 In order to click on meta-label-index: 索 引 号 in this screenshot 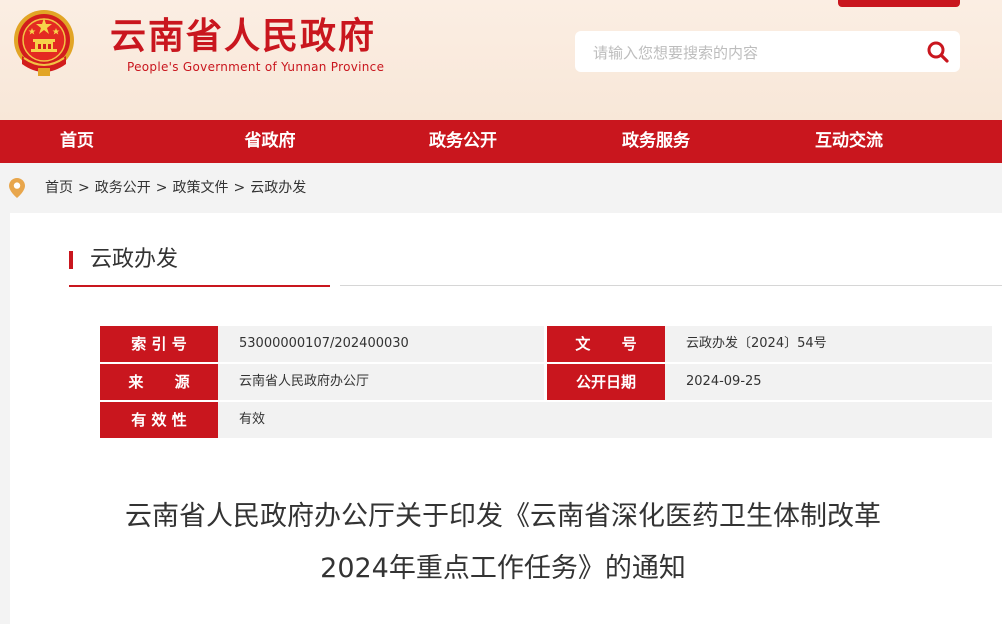, I will do `click(162, 344)`.